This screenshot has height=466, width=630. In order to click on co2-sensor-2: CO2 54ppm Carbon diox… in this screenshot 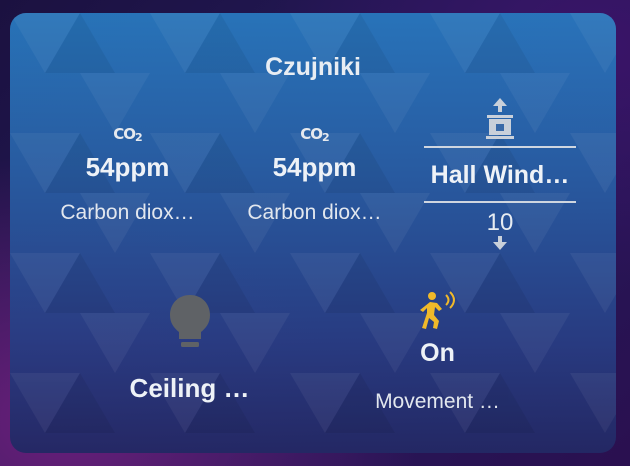, I will do `click(314, 175)`.